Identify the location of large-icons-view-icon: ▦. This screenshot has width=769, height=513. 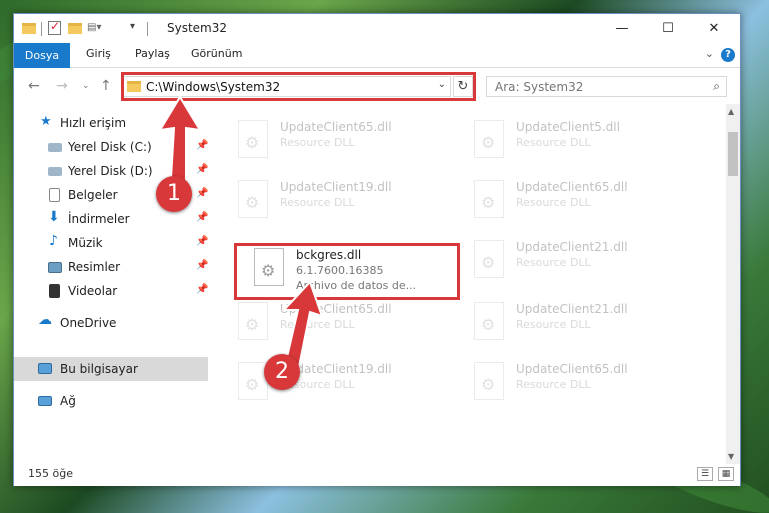
(726, 474).